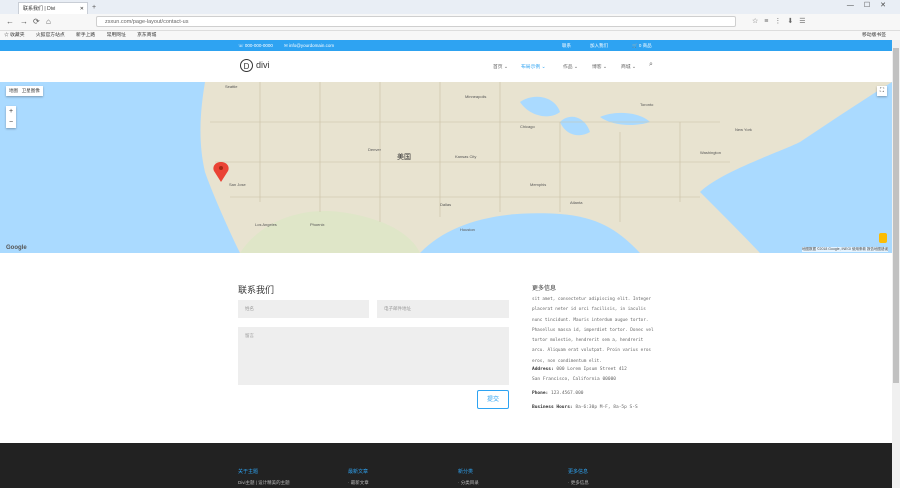 The width and height of the screenshot is (900, 488). What do you see at coordinates (544, 288) in the screenshot?
I see `info-title: 更多信息` at bounding box center [544, 288].